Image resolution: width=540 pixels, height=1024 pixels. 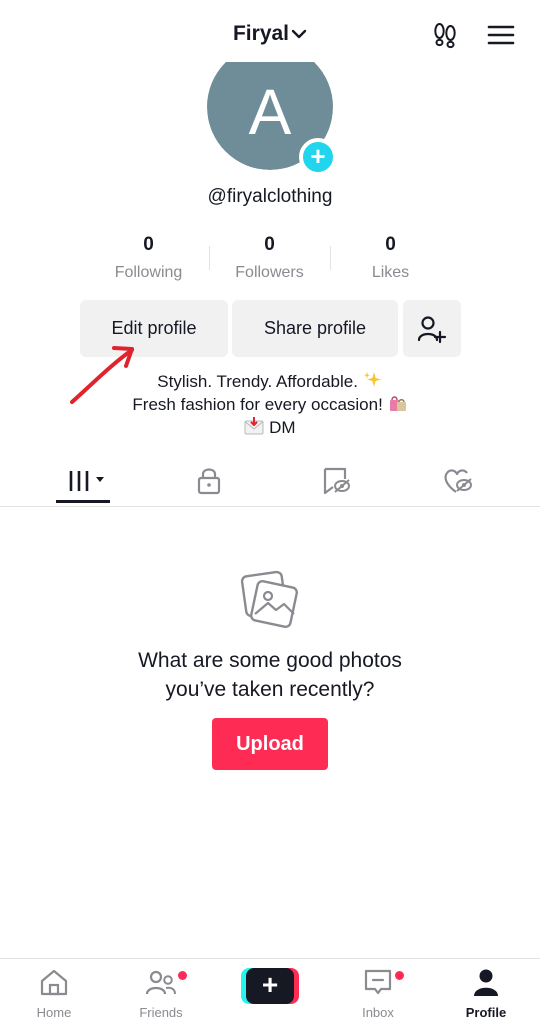 What do you see at coordinates (486, 982) in the screenshot?
I see `profile-icon` at bounding box center [486, 982].